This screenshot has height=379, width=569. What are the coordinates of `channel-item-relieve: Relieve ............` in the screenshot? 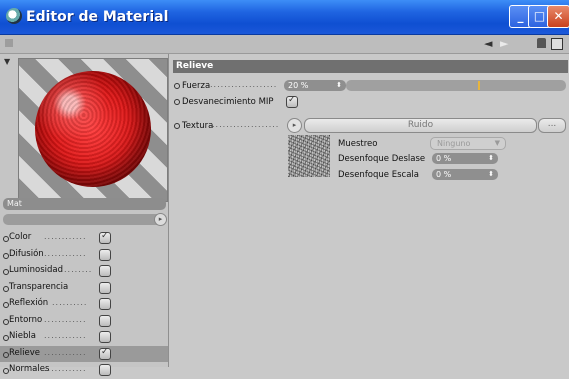 It's located at (84, 353).